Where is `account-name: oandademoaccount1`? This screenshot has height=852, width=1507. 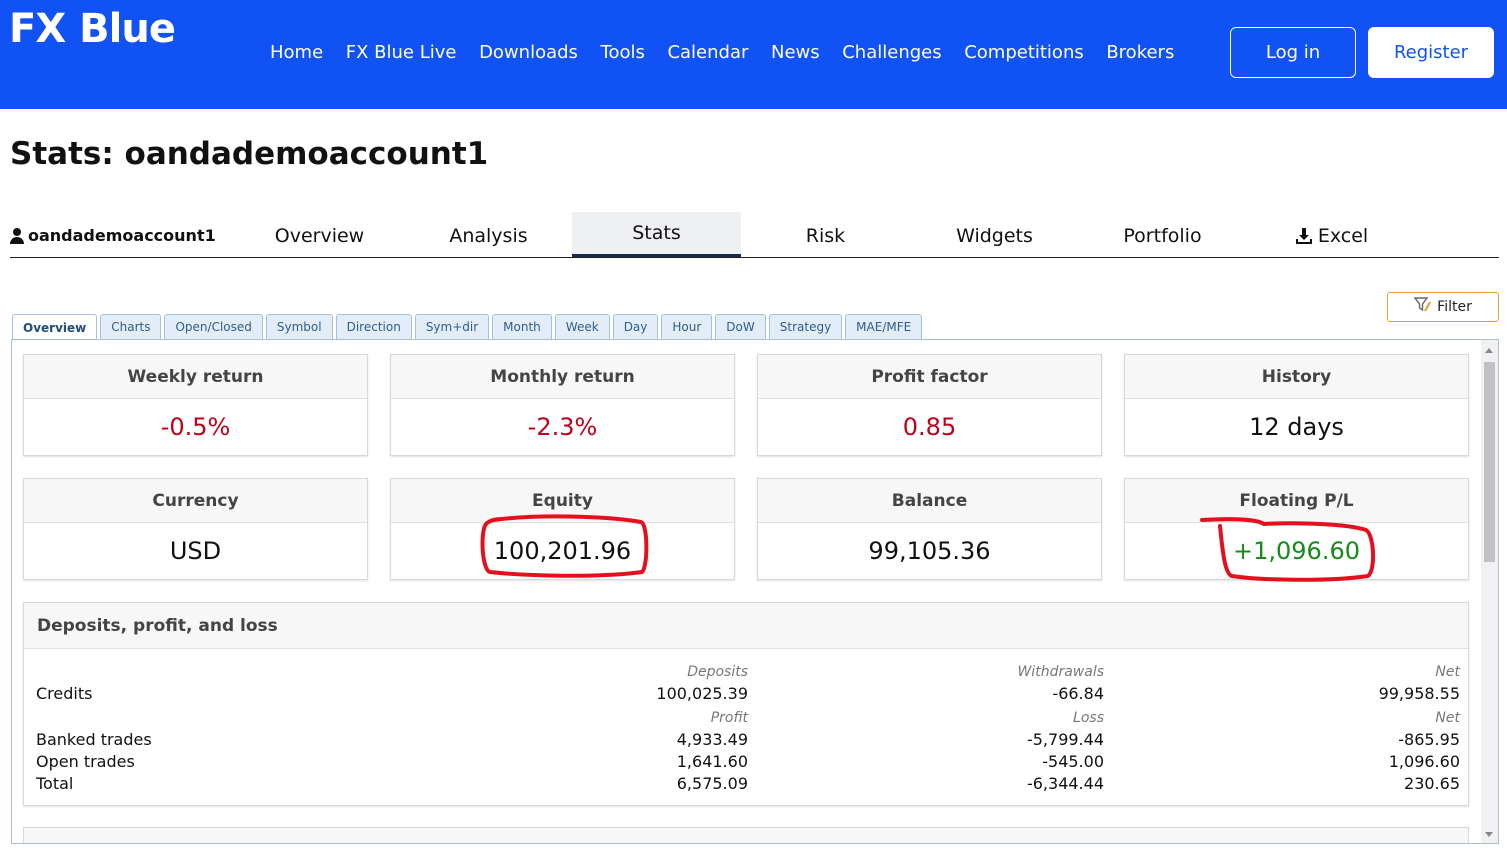
account-name: oandademoaccount1 is located at coordinates (113, 235).